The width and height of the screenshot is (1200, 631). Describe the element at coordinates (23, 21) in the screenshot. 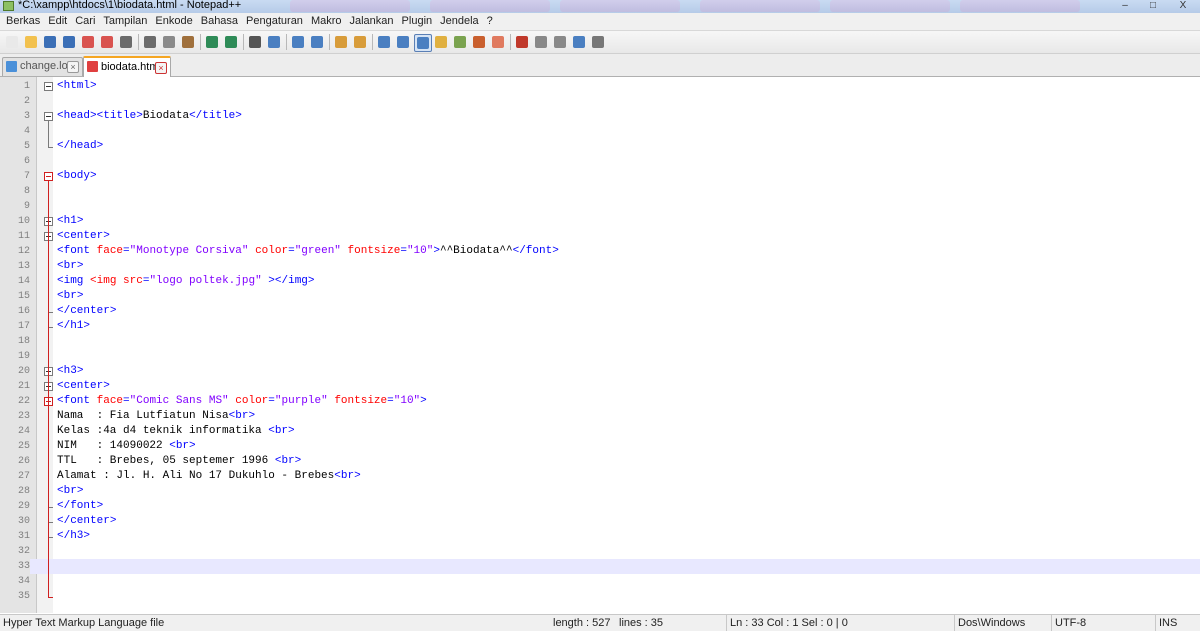

I see `menu-berkas: Berkas` at that location.